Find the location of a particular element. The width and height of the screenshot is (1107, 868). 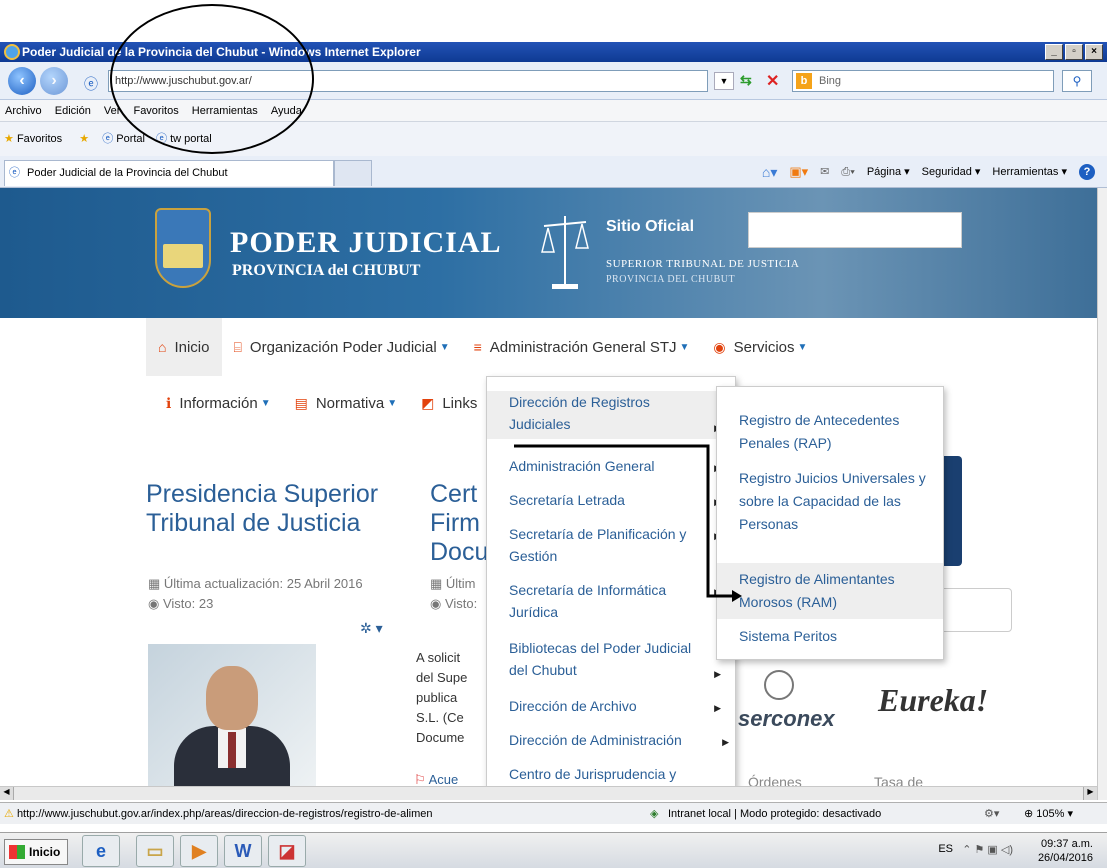

cmd-herramientas: Herramientas ▾ is located at coordinates (1029, 172).